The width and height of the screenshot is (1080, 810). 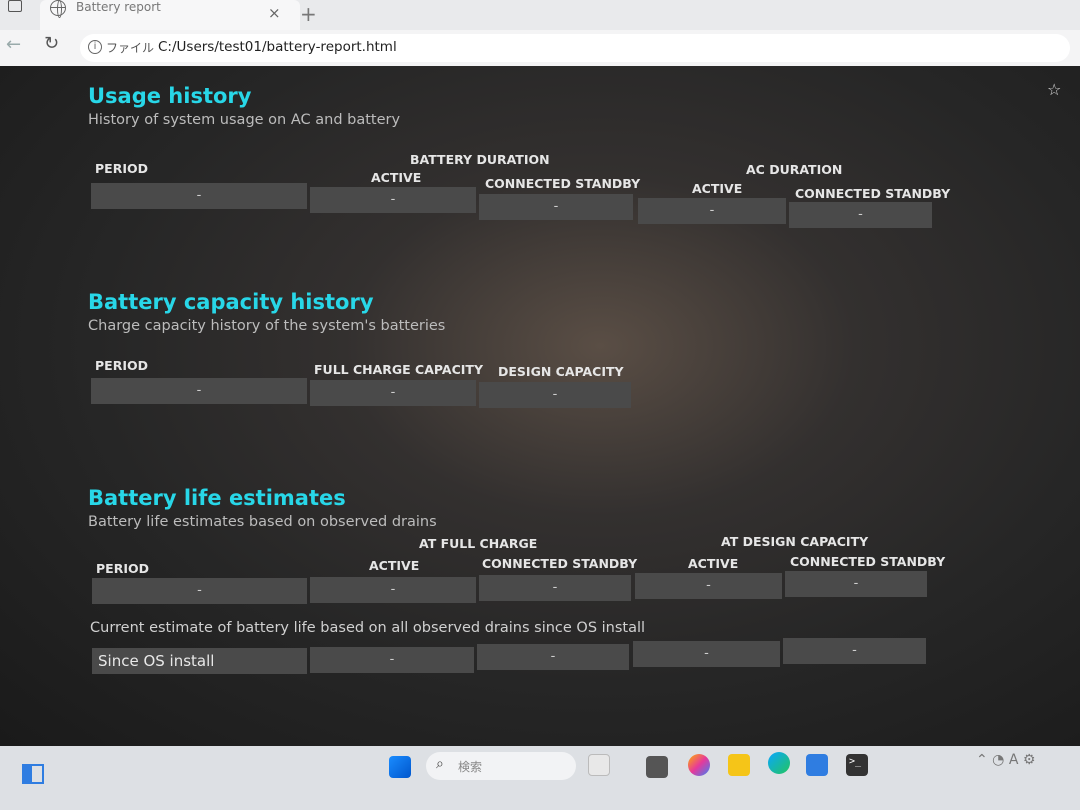 I want to click on design-capacity-header: DESIGN CAPACITY, so click(x=561, y=371).